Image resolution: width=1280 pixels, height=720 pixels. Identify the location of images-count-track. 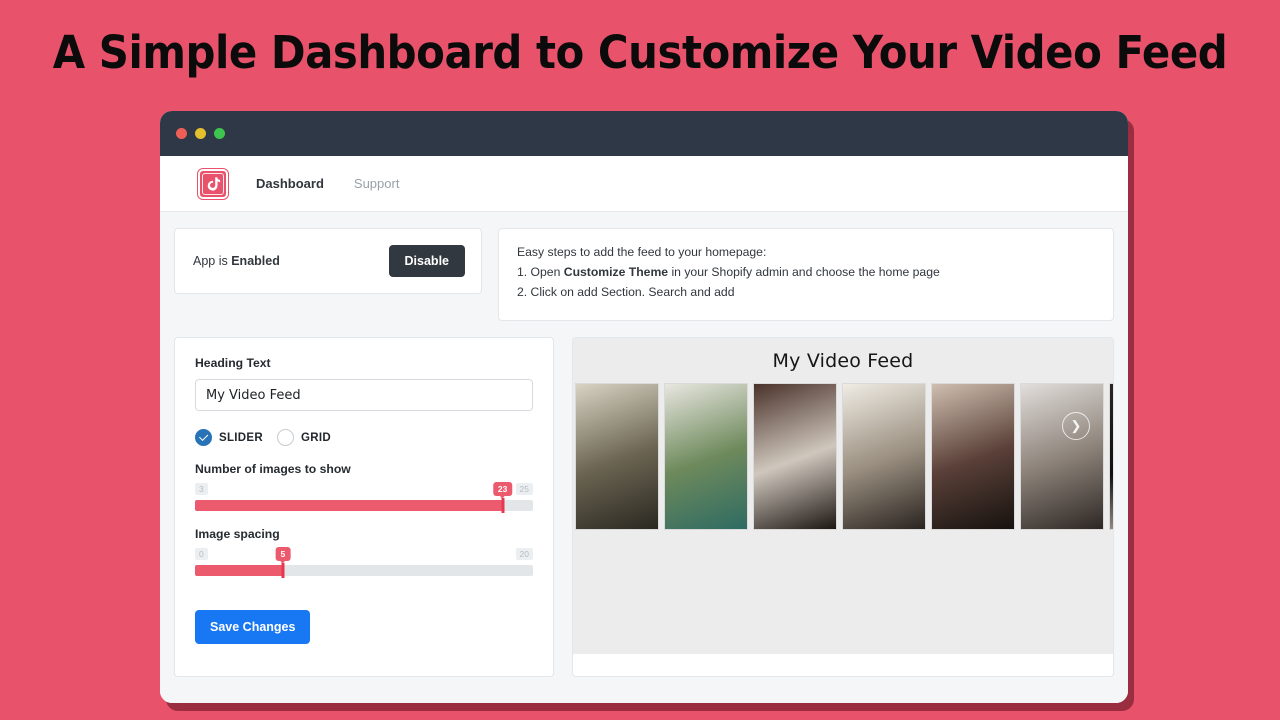
(364, 505).